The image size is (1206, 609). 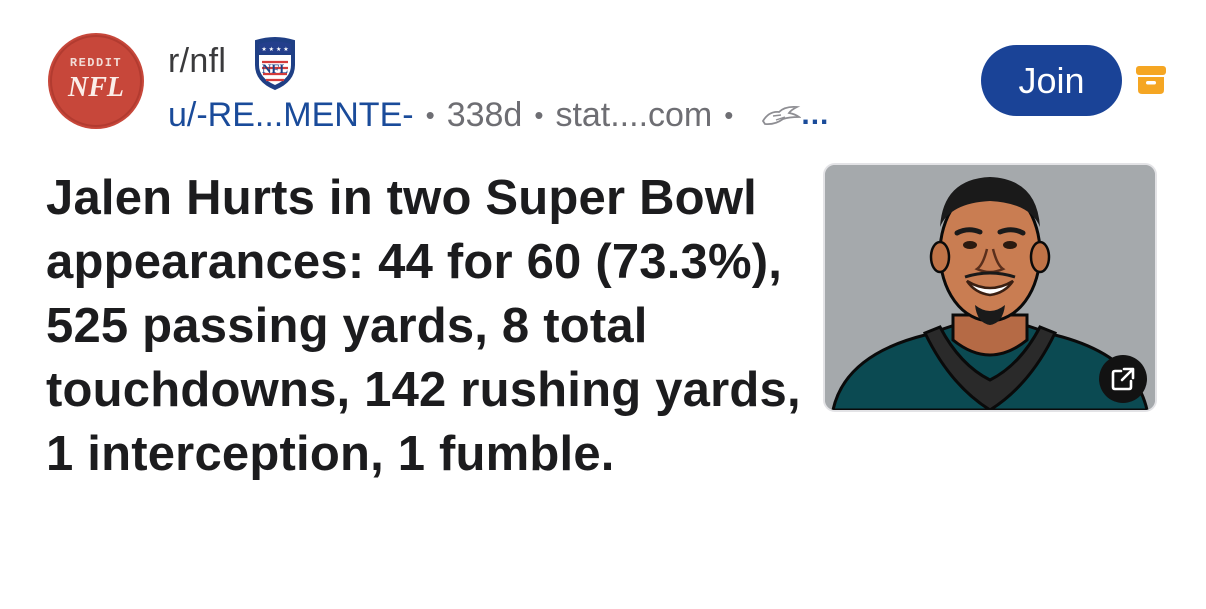 What do you see at coordinates (782, 115) in the screenshot?
I see `eagles-icon` at bounding box center [782, 115].